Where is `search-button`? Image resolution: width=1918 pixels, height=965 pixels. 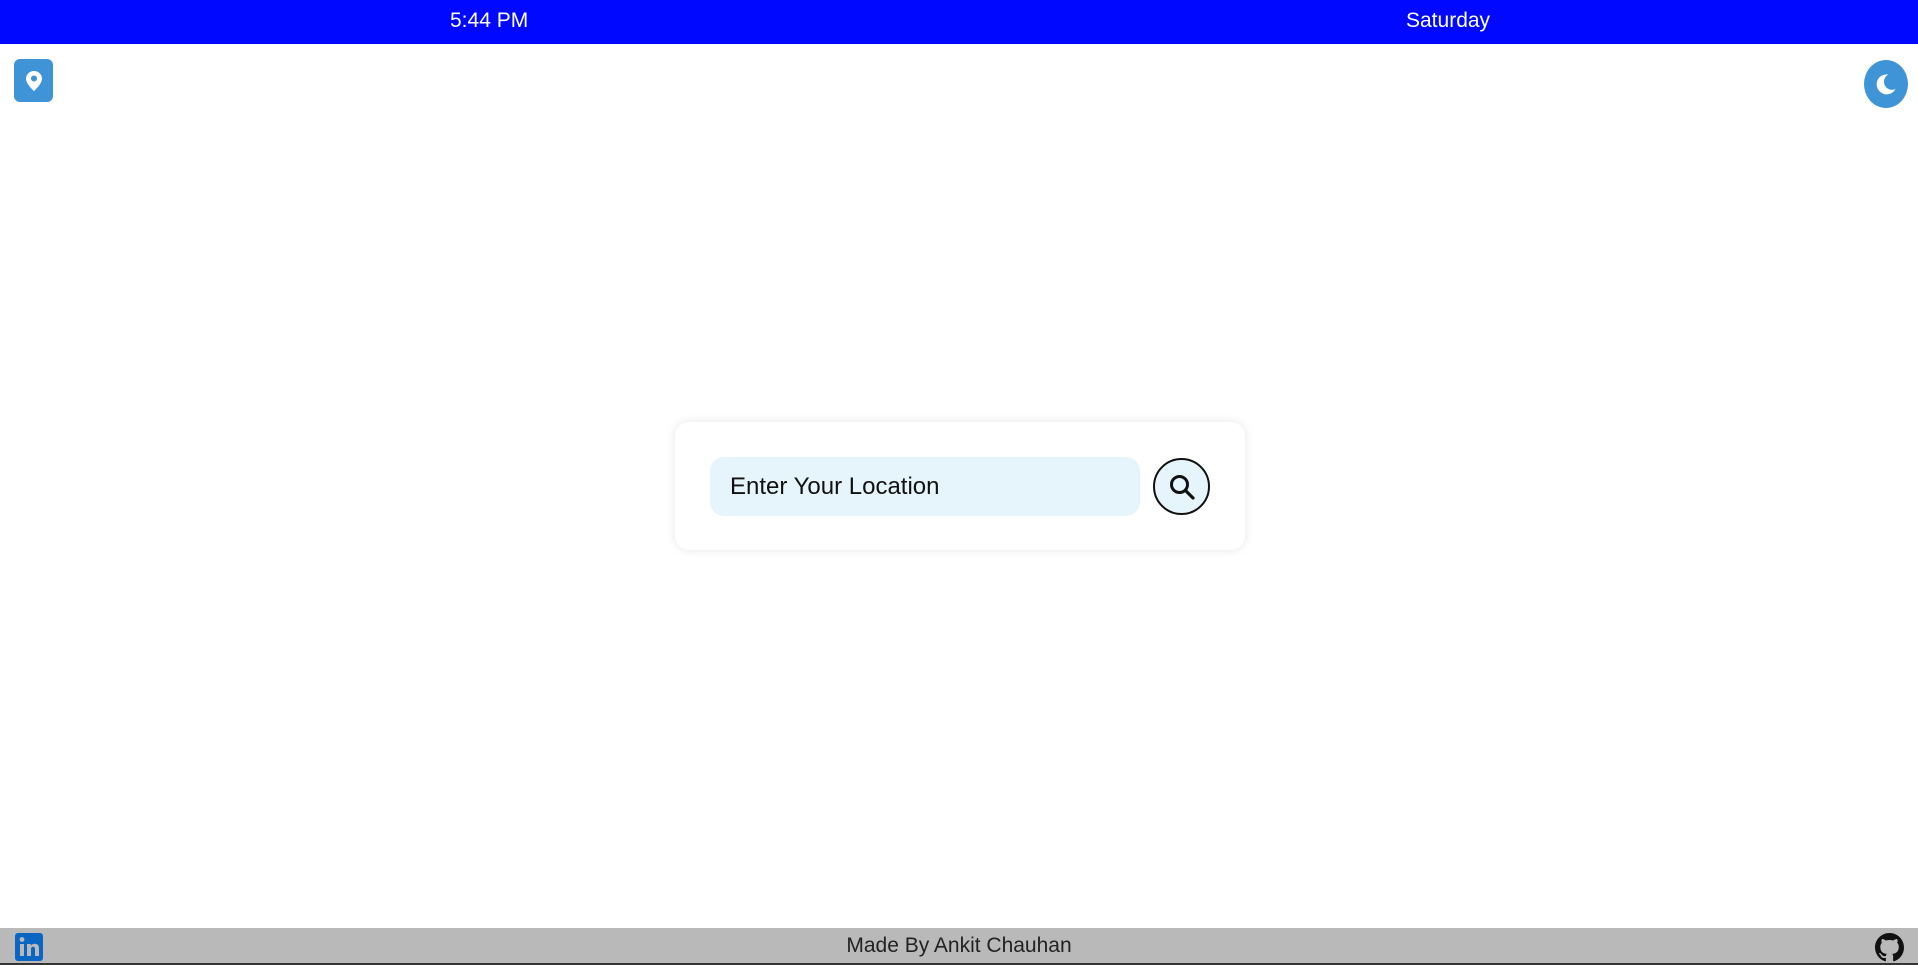
search-button is located at coordinates (1181, 486).